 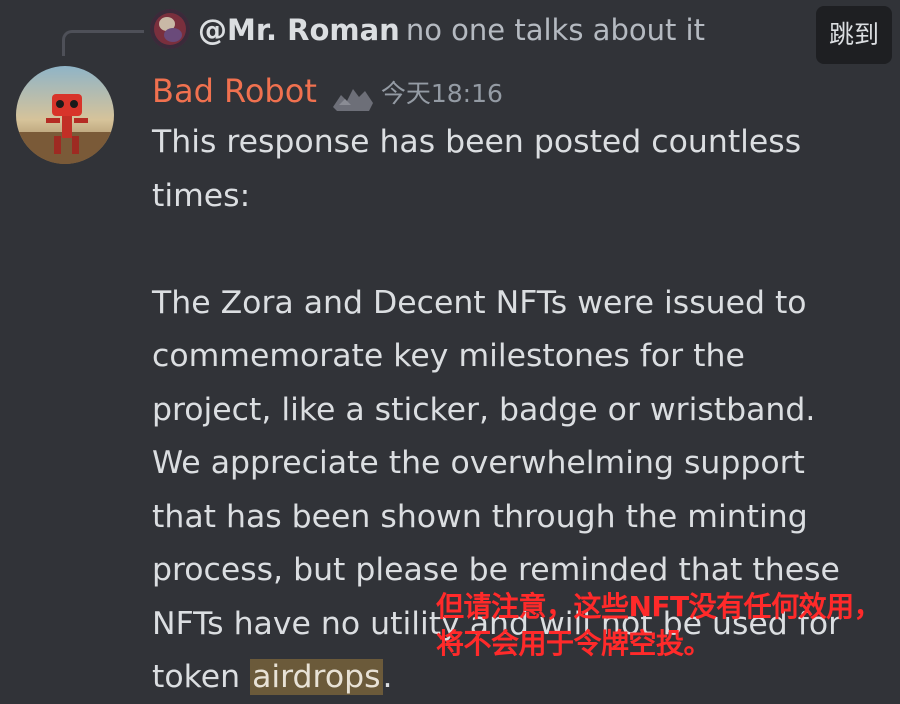 I want to click on avatar-image, so click(x=65, y=115).